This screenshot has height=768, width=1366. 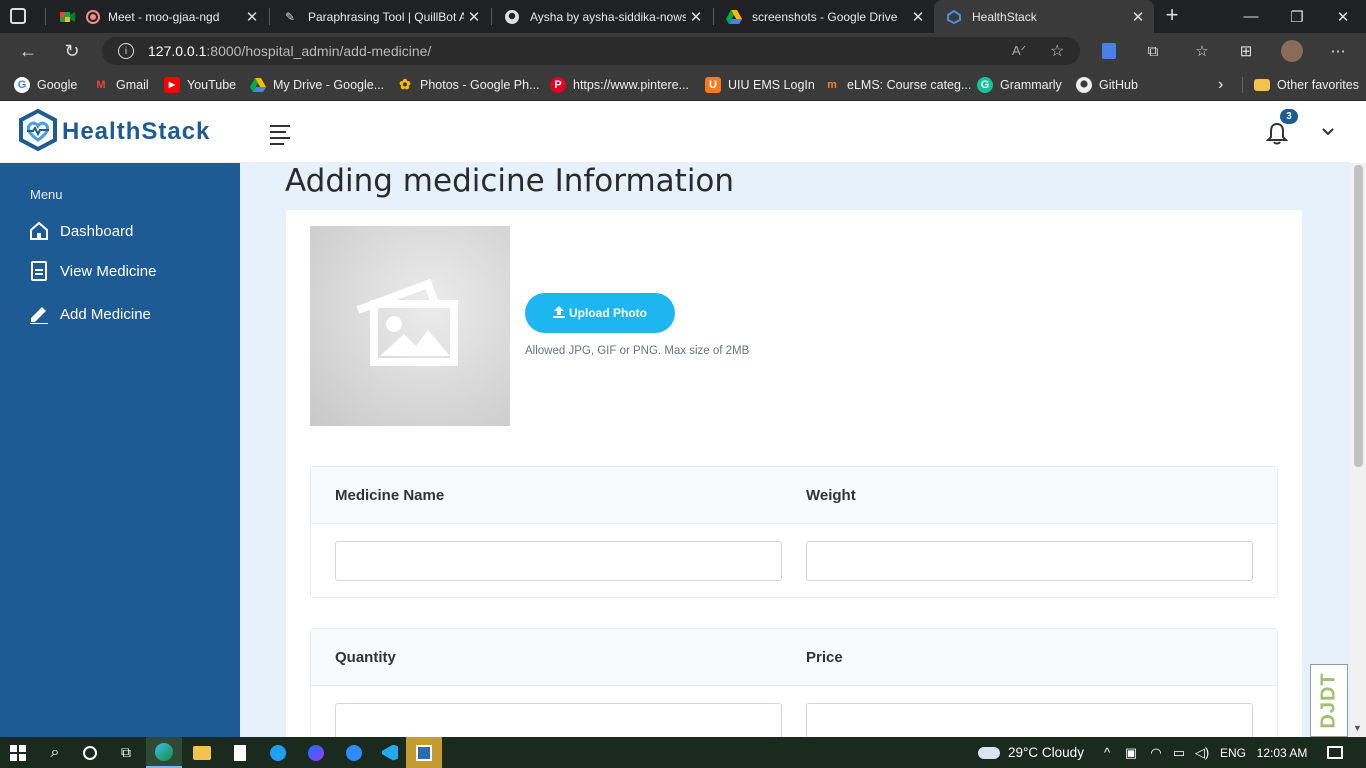 What do you see at coordinates (1202, 752) in the screenshot?
I see `volume-icon: ◁)` at bounding box center [1202, 752].